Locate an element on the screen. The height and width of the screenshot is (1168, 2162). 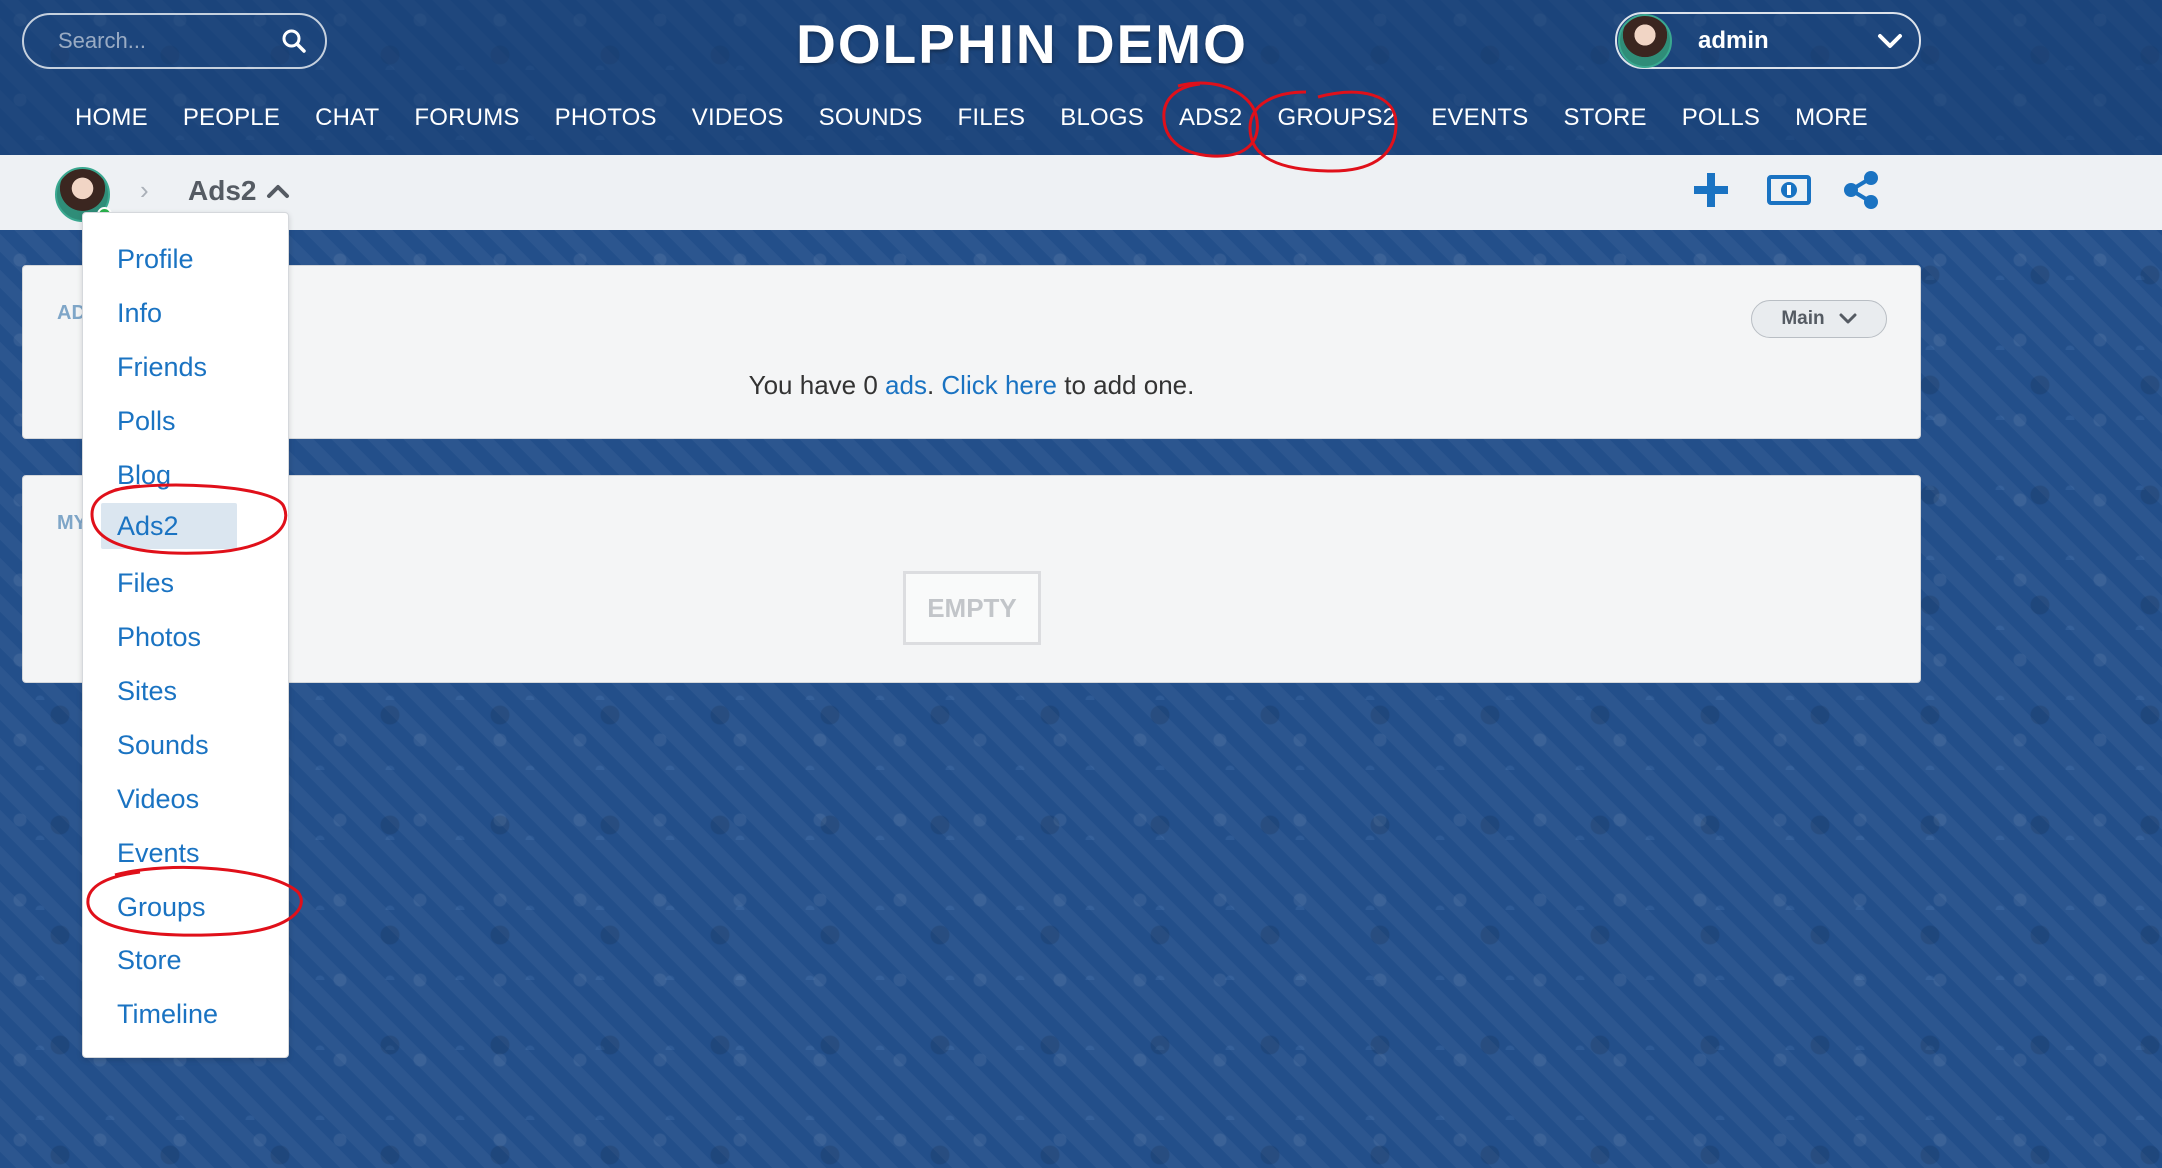
nav-ads2: ADS2 is located at coordinates (1211, 118).